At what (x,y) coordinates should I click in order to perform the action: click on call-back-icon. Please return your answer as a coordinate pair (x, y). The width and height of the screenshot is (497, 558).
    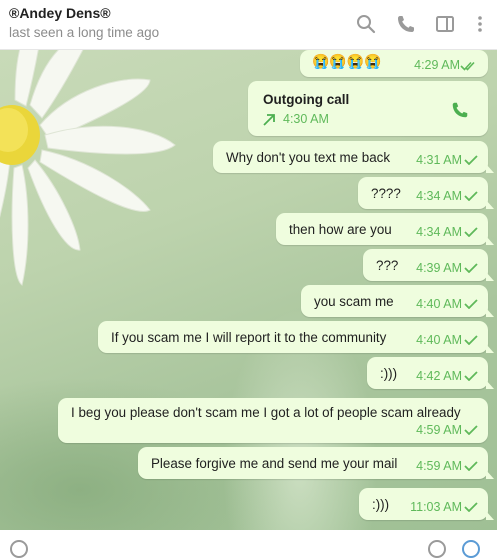
    Looking at the image, I should click on (460, 110).